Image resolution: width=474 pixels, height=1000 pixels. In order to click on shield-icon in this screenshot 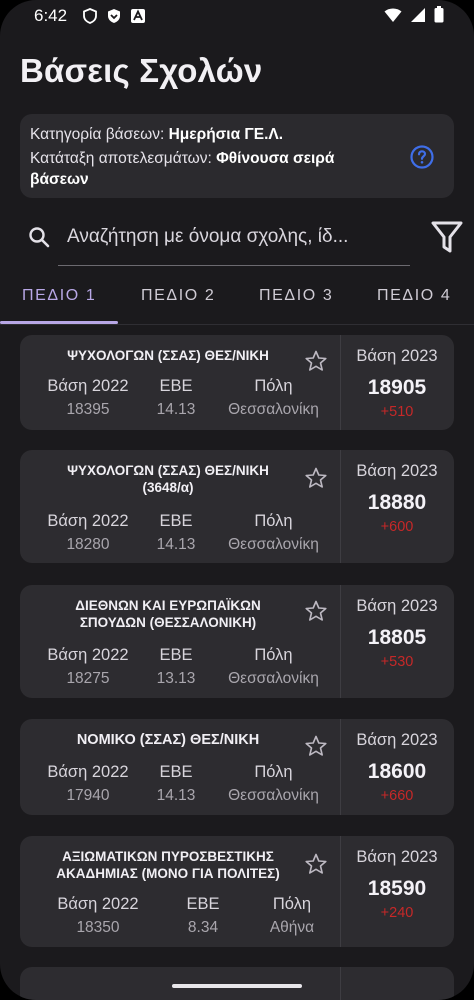, I will do `click(90, 16)`.